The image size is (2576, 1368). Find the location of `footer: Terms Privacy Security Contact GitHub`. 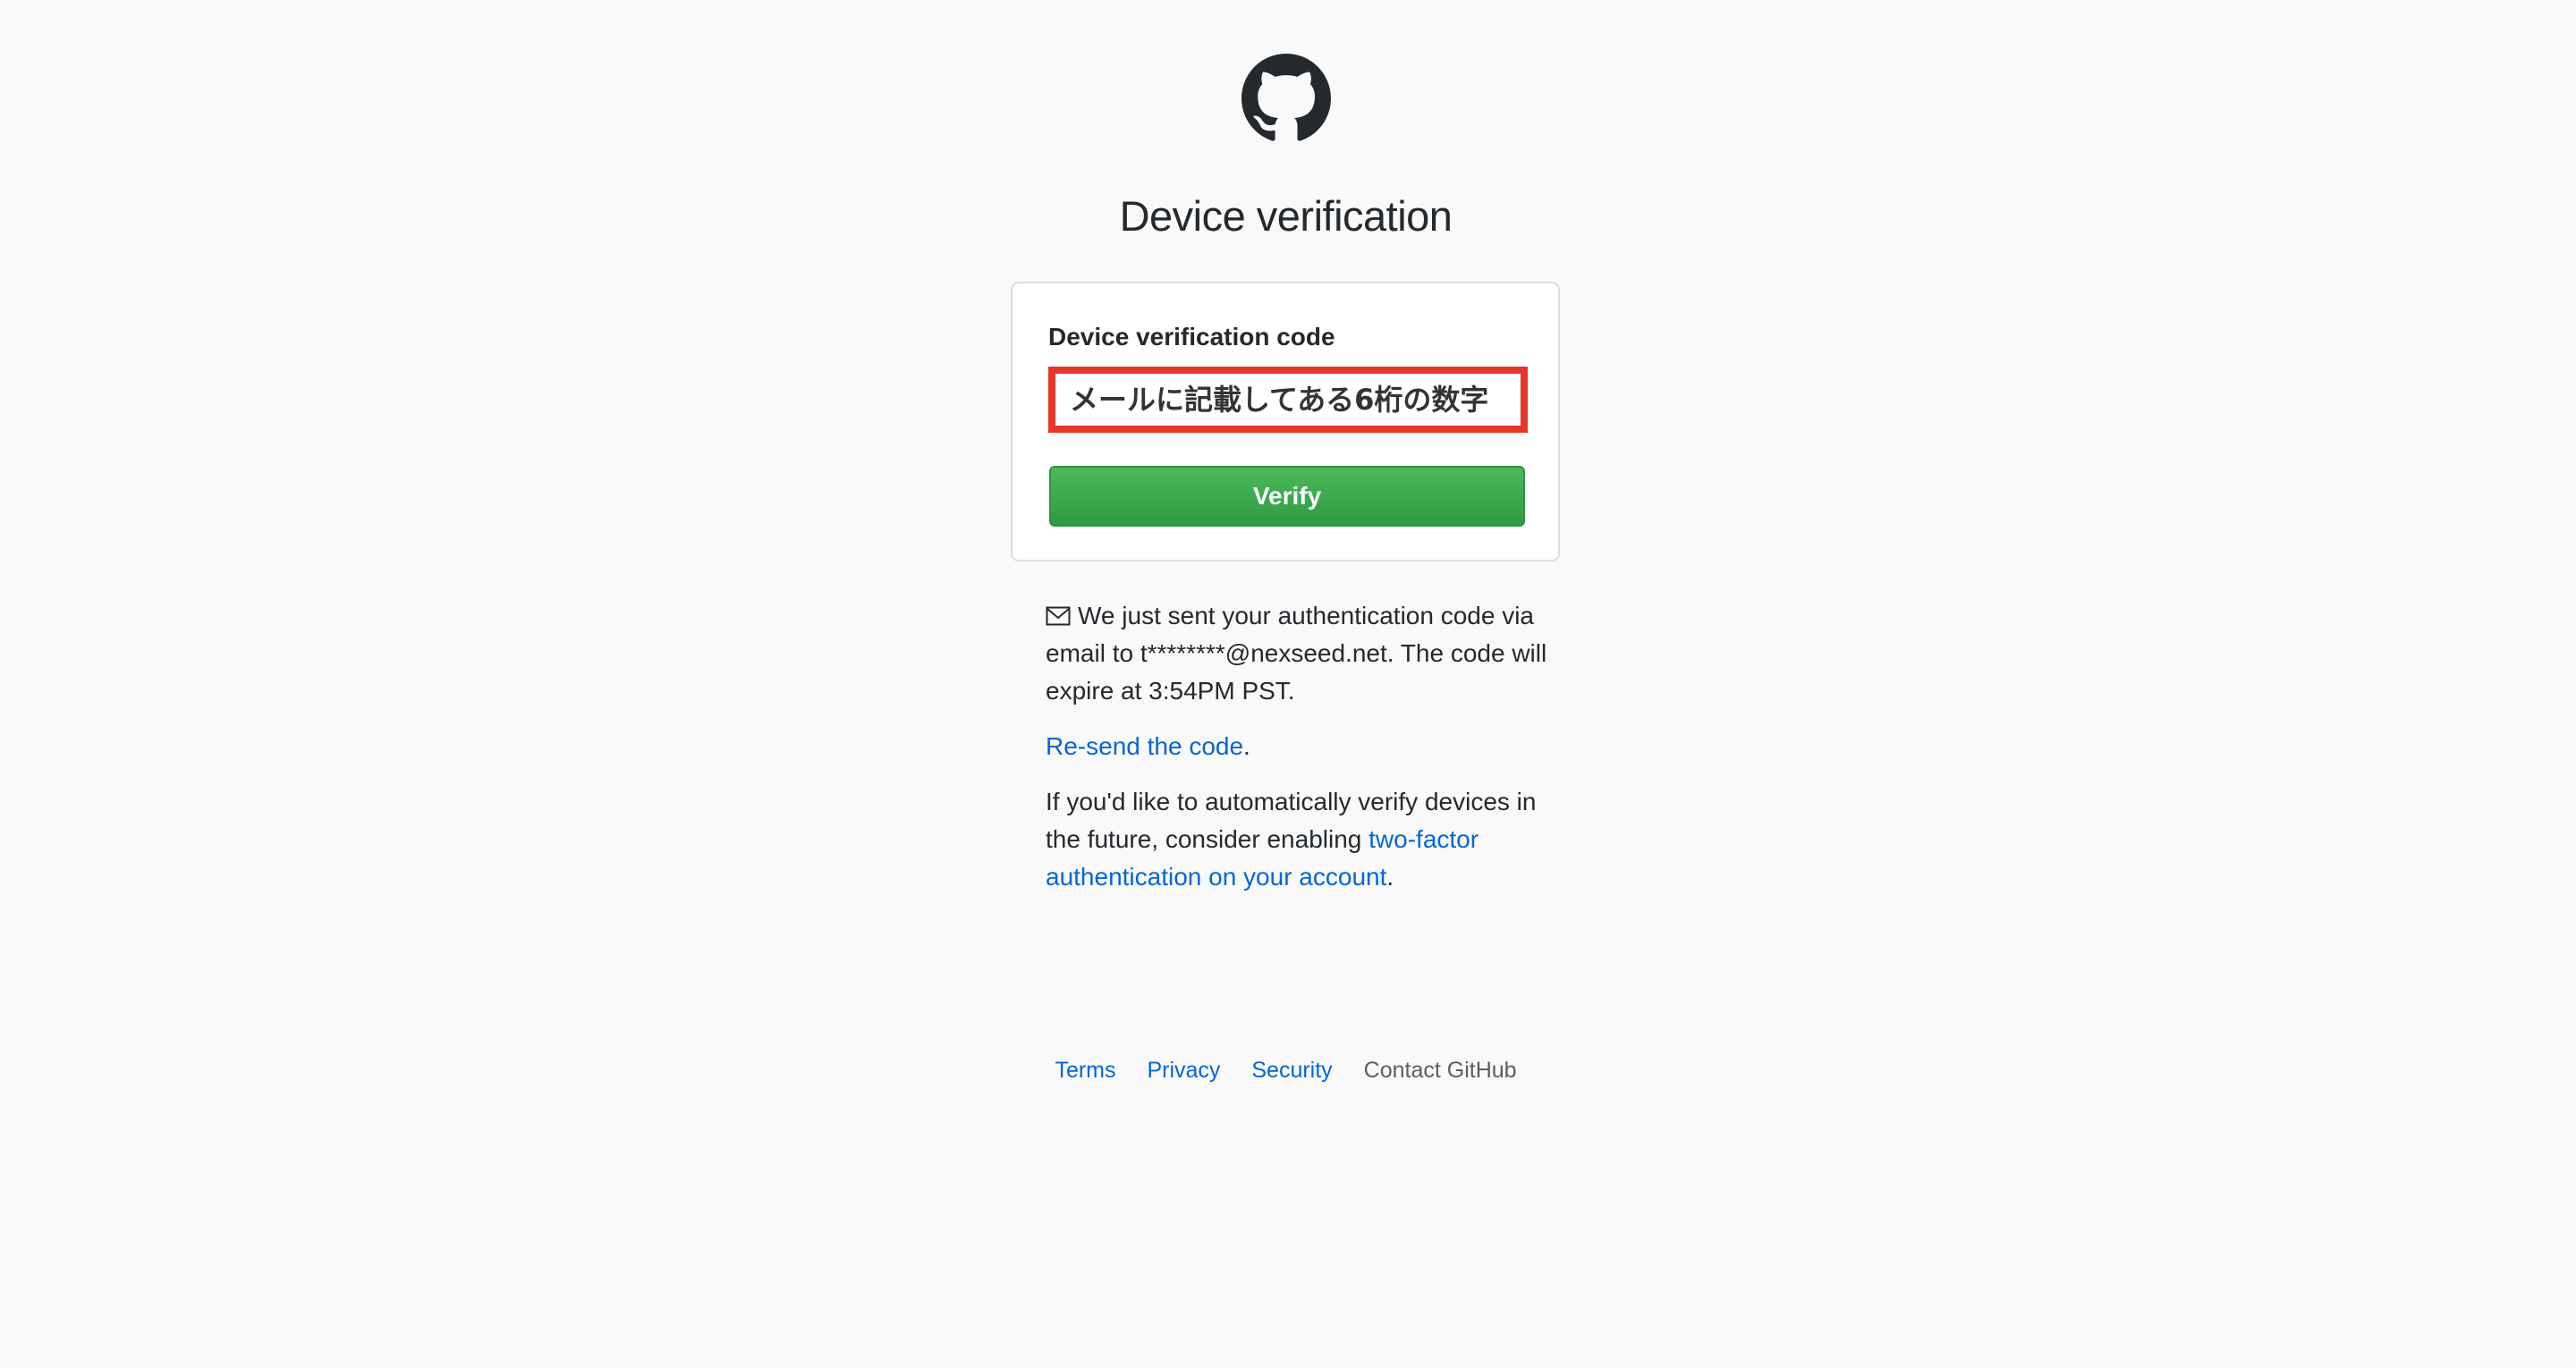

footer: Terms Privacy Security Contact GitHub is located at coordinates (1286, 1071).